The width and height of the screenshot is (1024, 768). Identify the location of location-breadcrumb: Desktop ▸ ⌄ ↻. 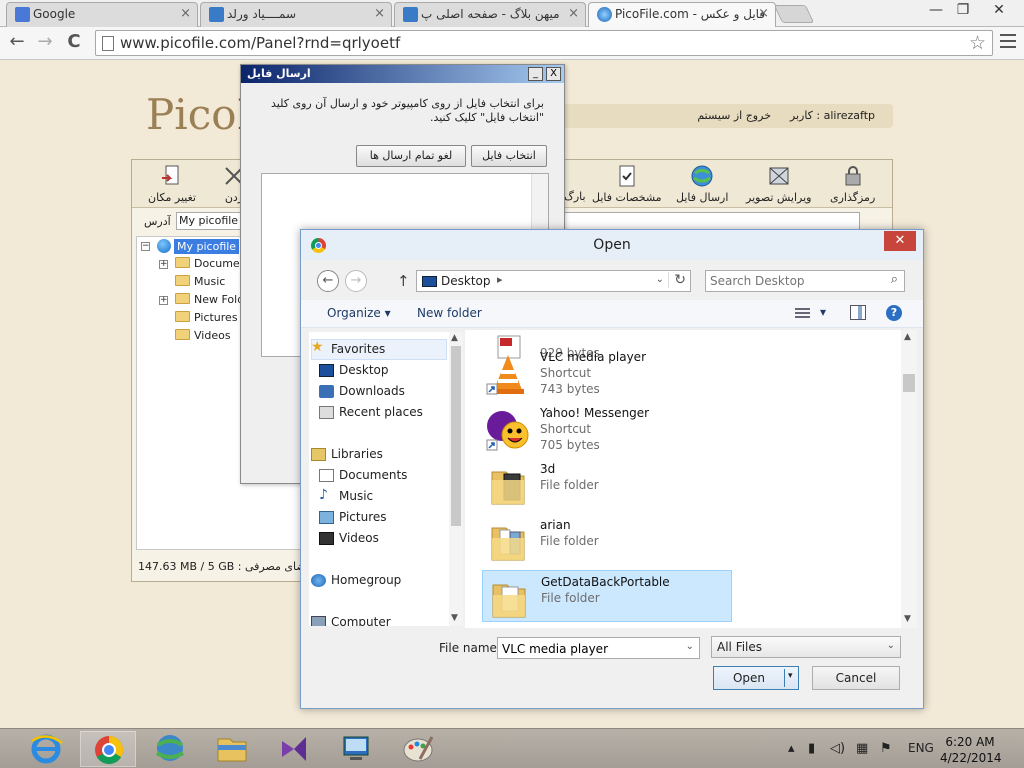
(553, 281).